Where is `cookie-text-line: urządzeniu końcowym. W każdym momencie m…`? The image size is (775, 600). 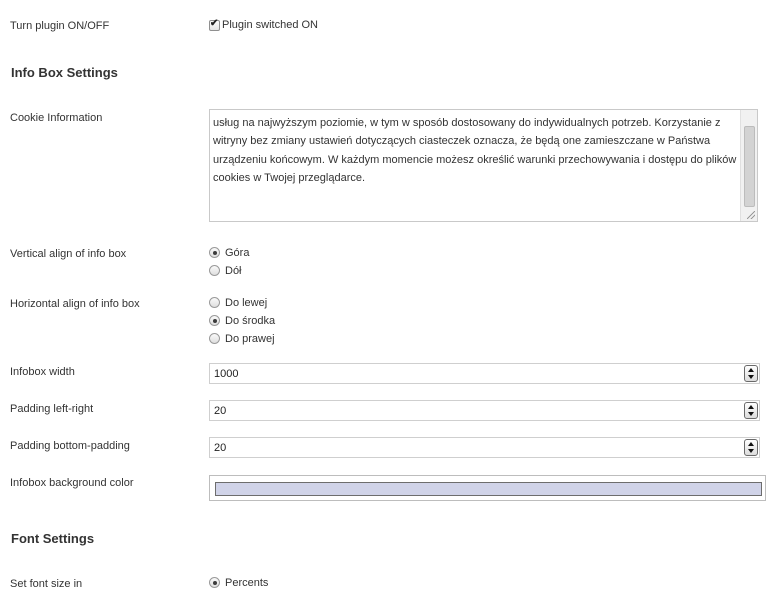
cookie-text-line: urządzeniu końcowym. W każdym momencie m… is located at coordinates (475, 159).